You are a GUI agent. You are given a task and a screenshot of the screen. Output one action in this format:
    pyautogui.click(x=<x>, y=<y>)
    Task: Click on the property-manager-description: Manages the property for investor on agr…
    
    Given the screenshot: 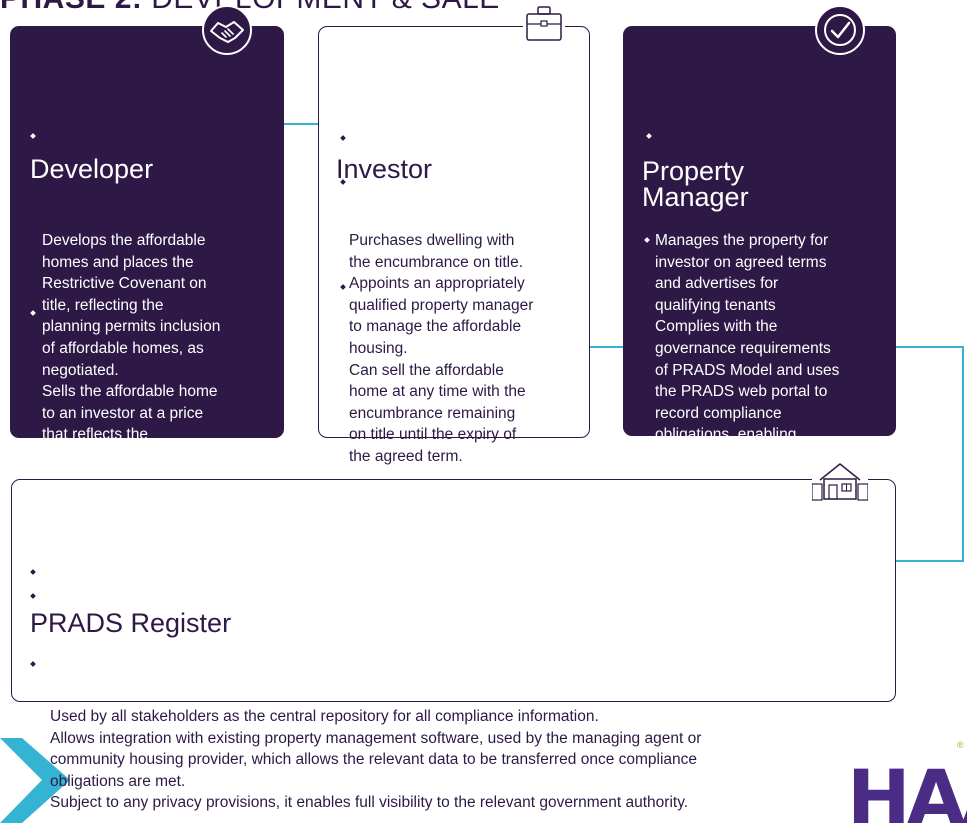 What is the action you would take?
    pyautogui.click(x=747, y=359)
    